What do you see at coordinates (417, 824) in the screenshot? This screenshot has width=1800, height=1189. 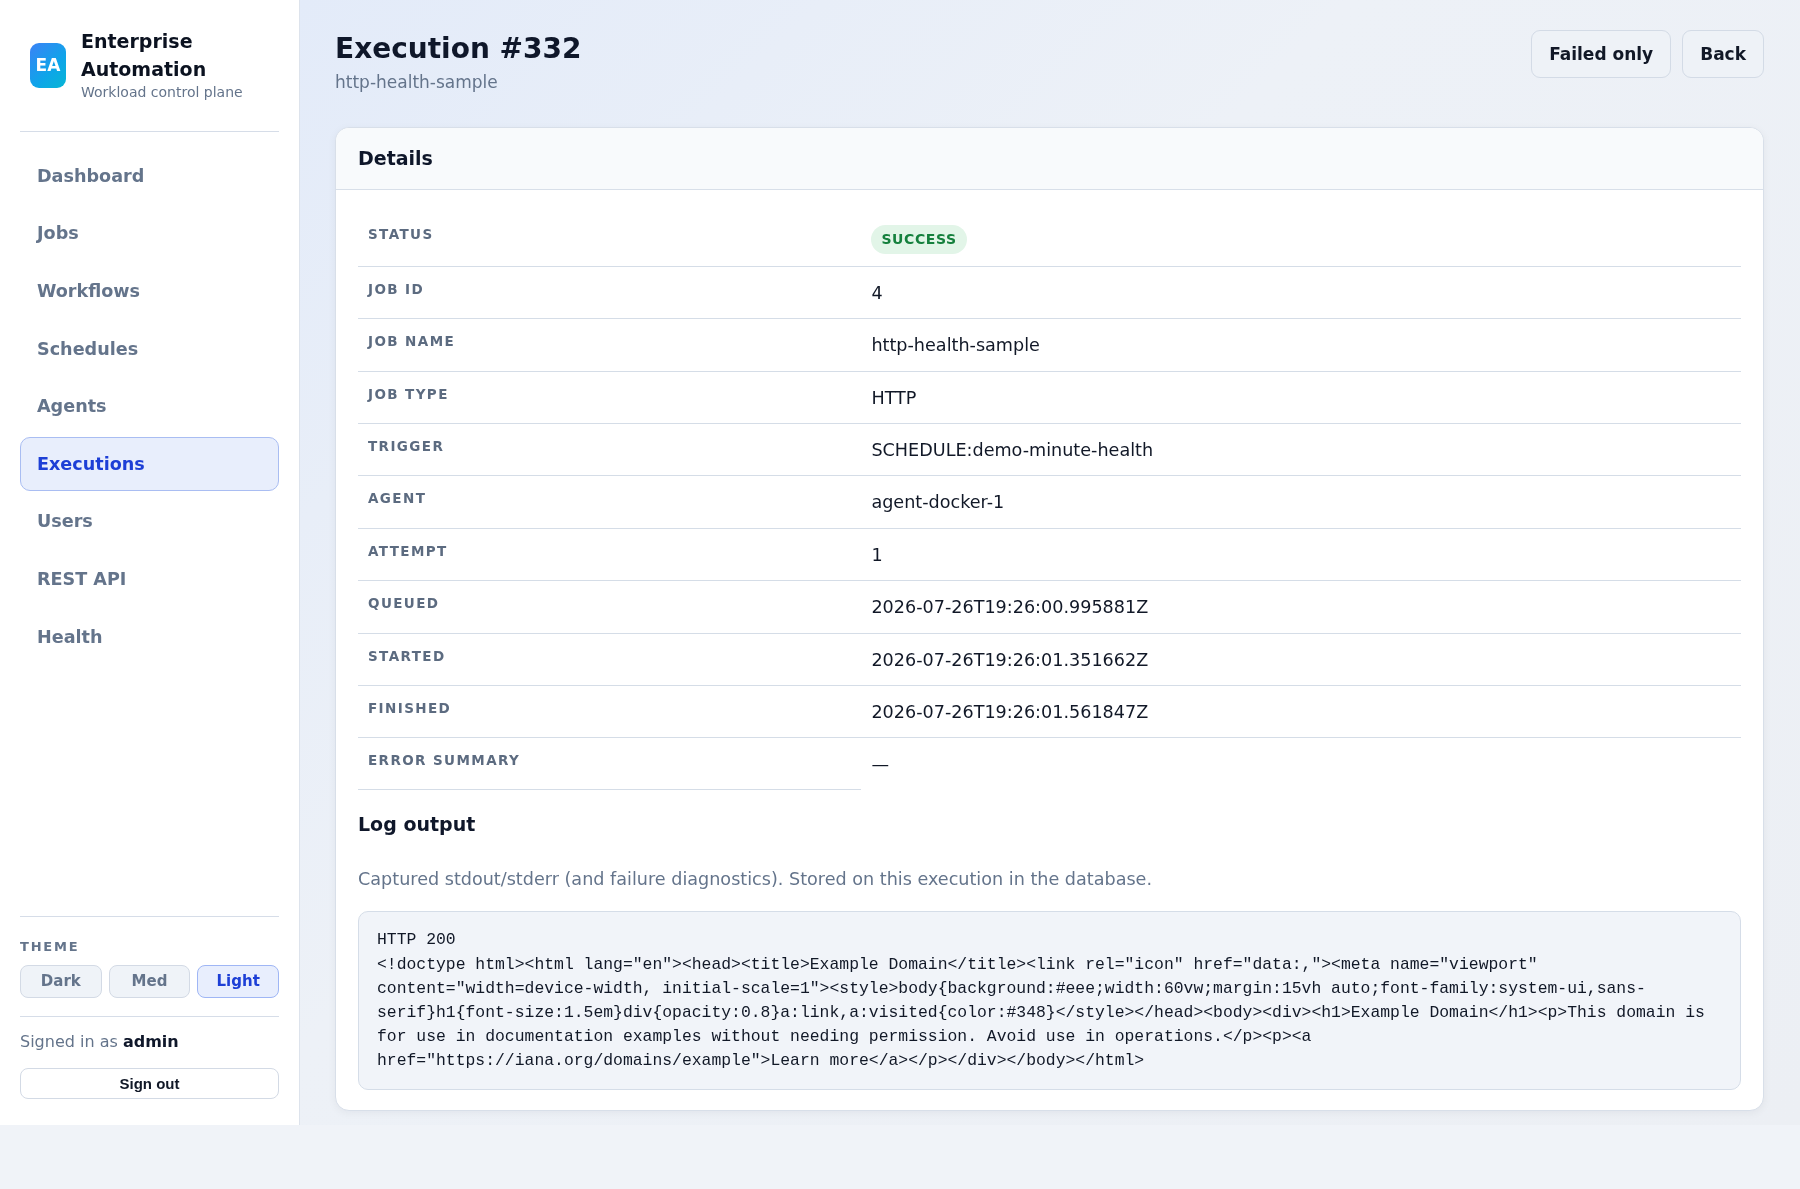 I see `section-title: Log output` at bounding box center [417, 824].